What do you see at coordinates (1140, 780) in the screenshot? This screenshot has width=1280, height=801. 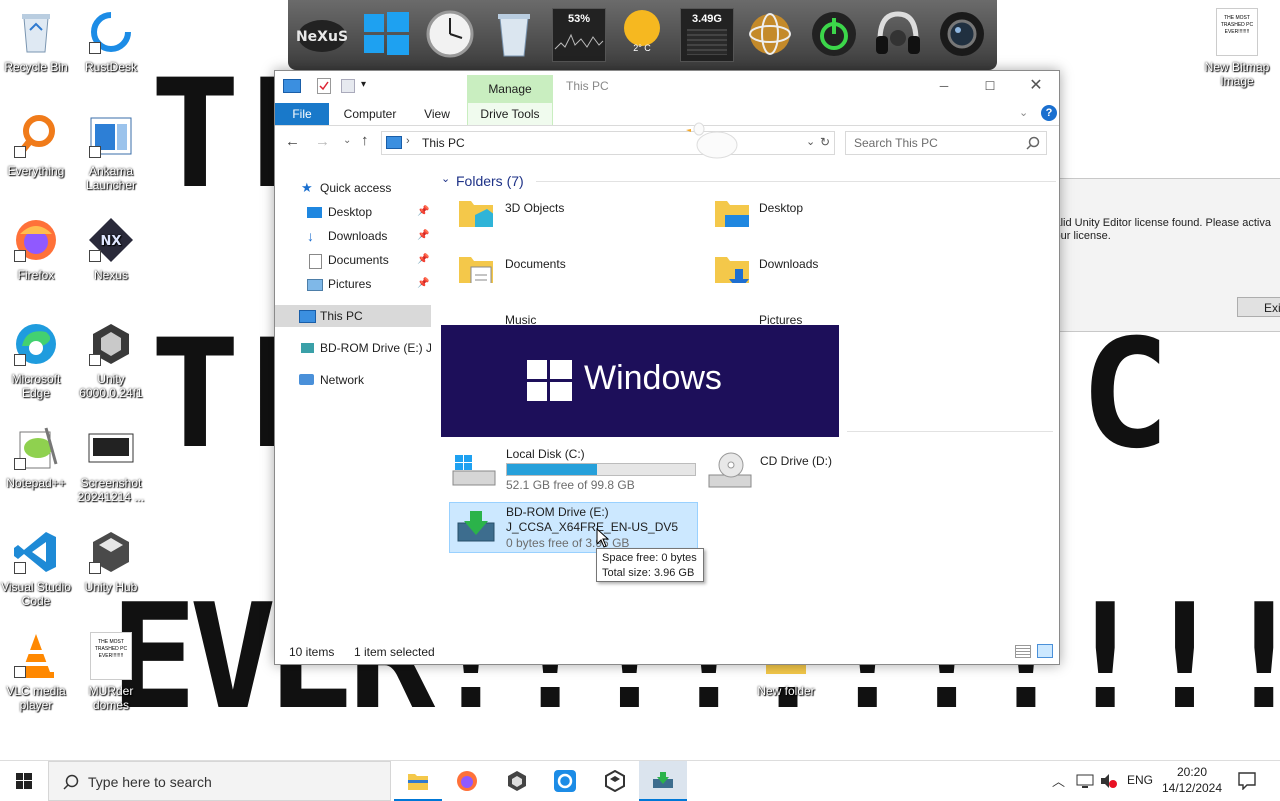 I see `input-language-indicator: ENG` at bounding box center [1140, 780].